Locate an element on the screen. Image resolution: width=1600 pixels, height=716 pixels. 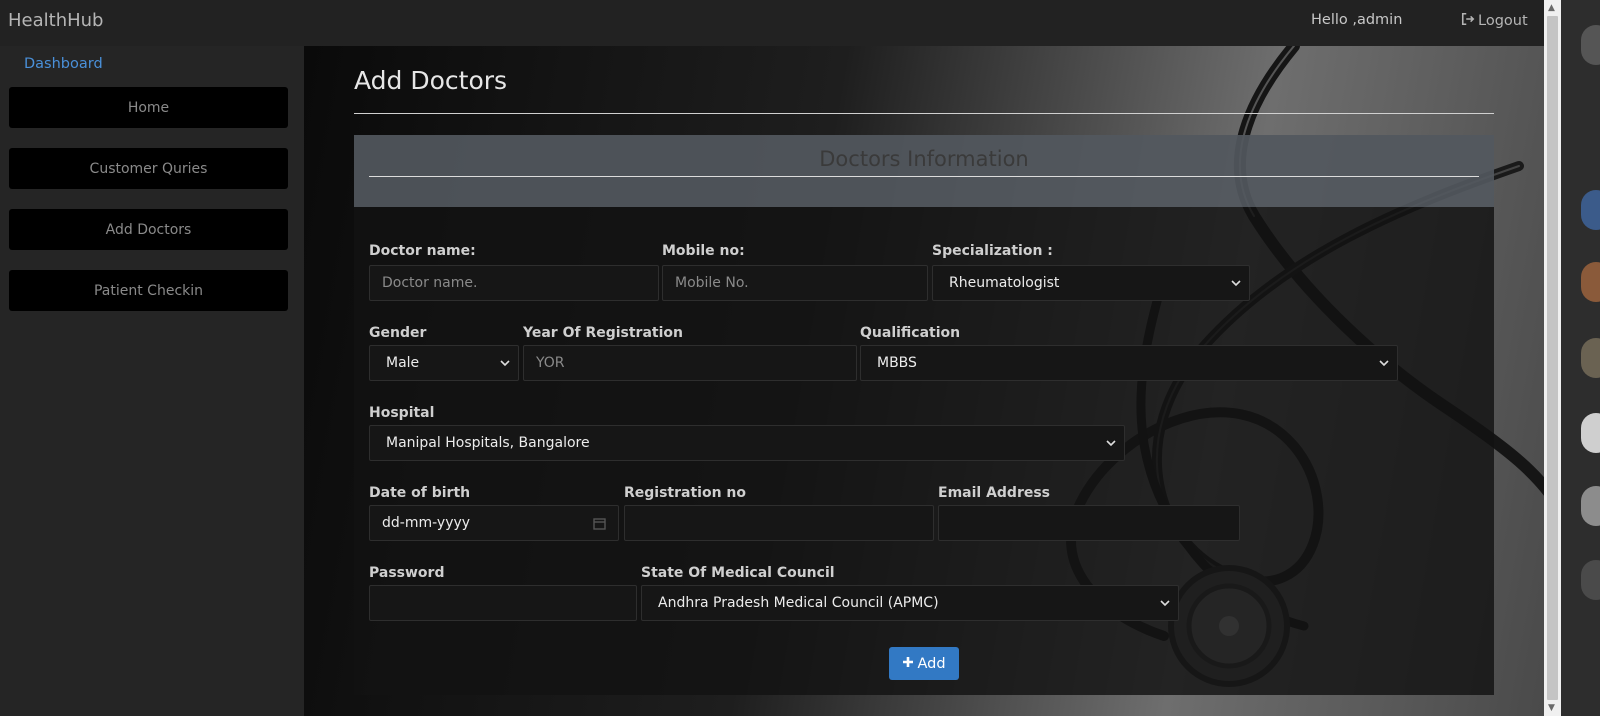
gender-label: Gender is located at coordinates (398, 333).